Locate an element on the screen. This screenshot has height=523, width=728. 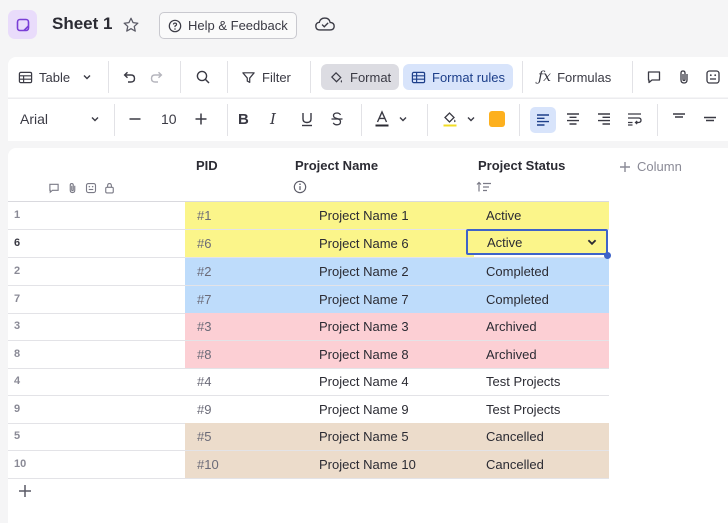
align-left-button is located at coordinates (543, 120).